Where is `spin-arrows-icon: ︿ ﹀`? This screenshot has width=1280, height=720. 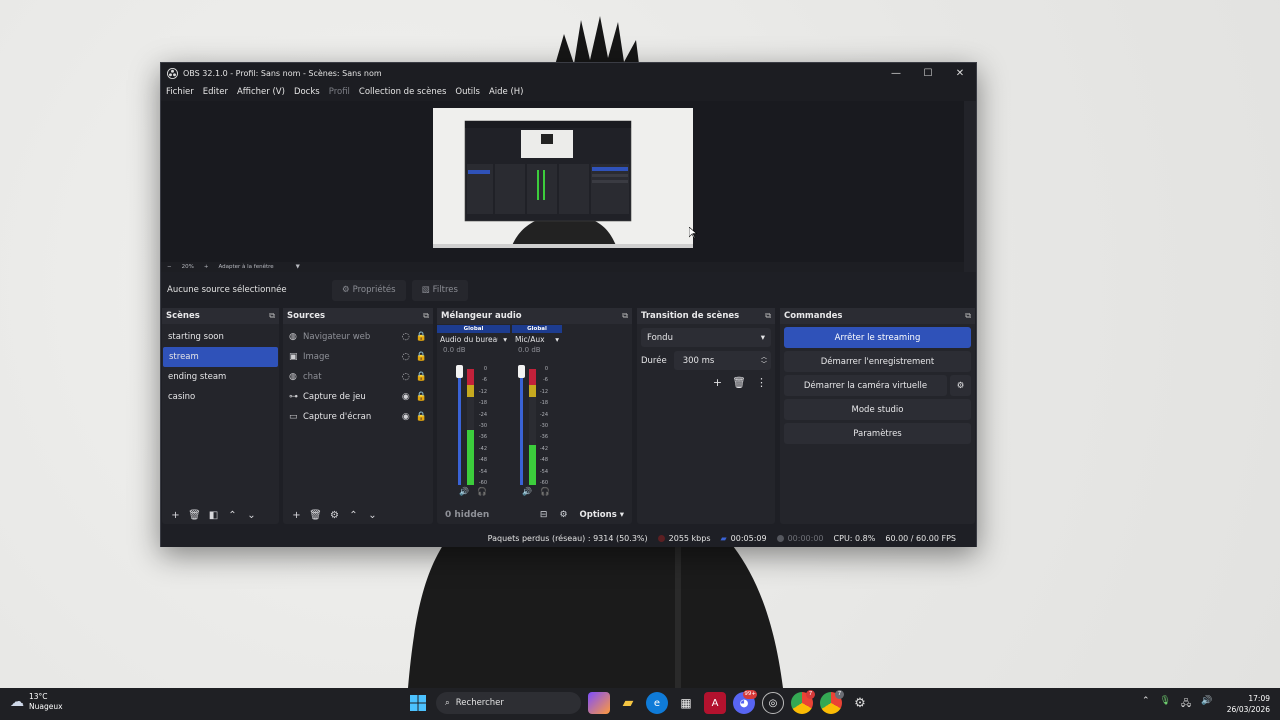
spin-arrows-icon: ︿ ﹀ is located at coordinates (764, 361).